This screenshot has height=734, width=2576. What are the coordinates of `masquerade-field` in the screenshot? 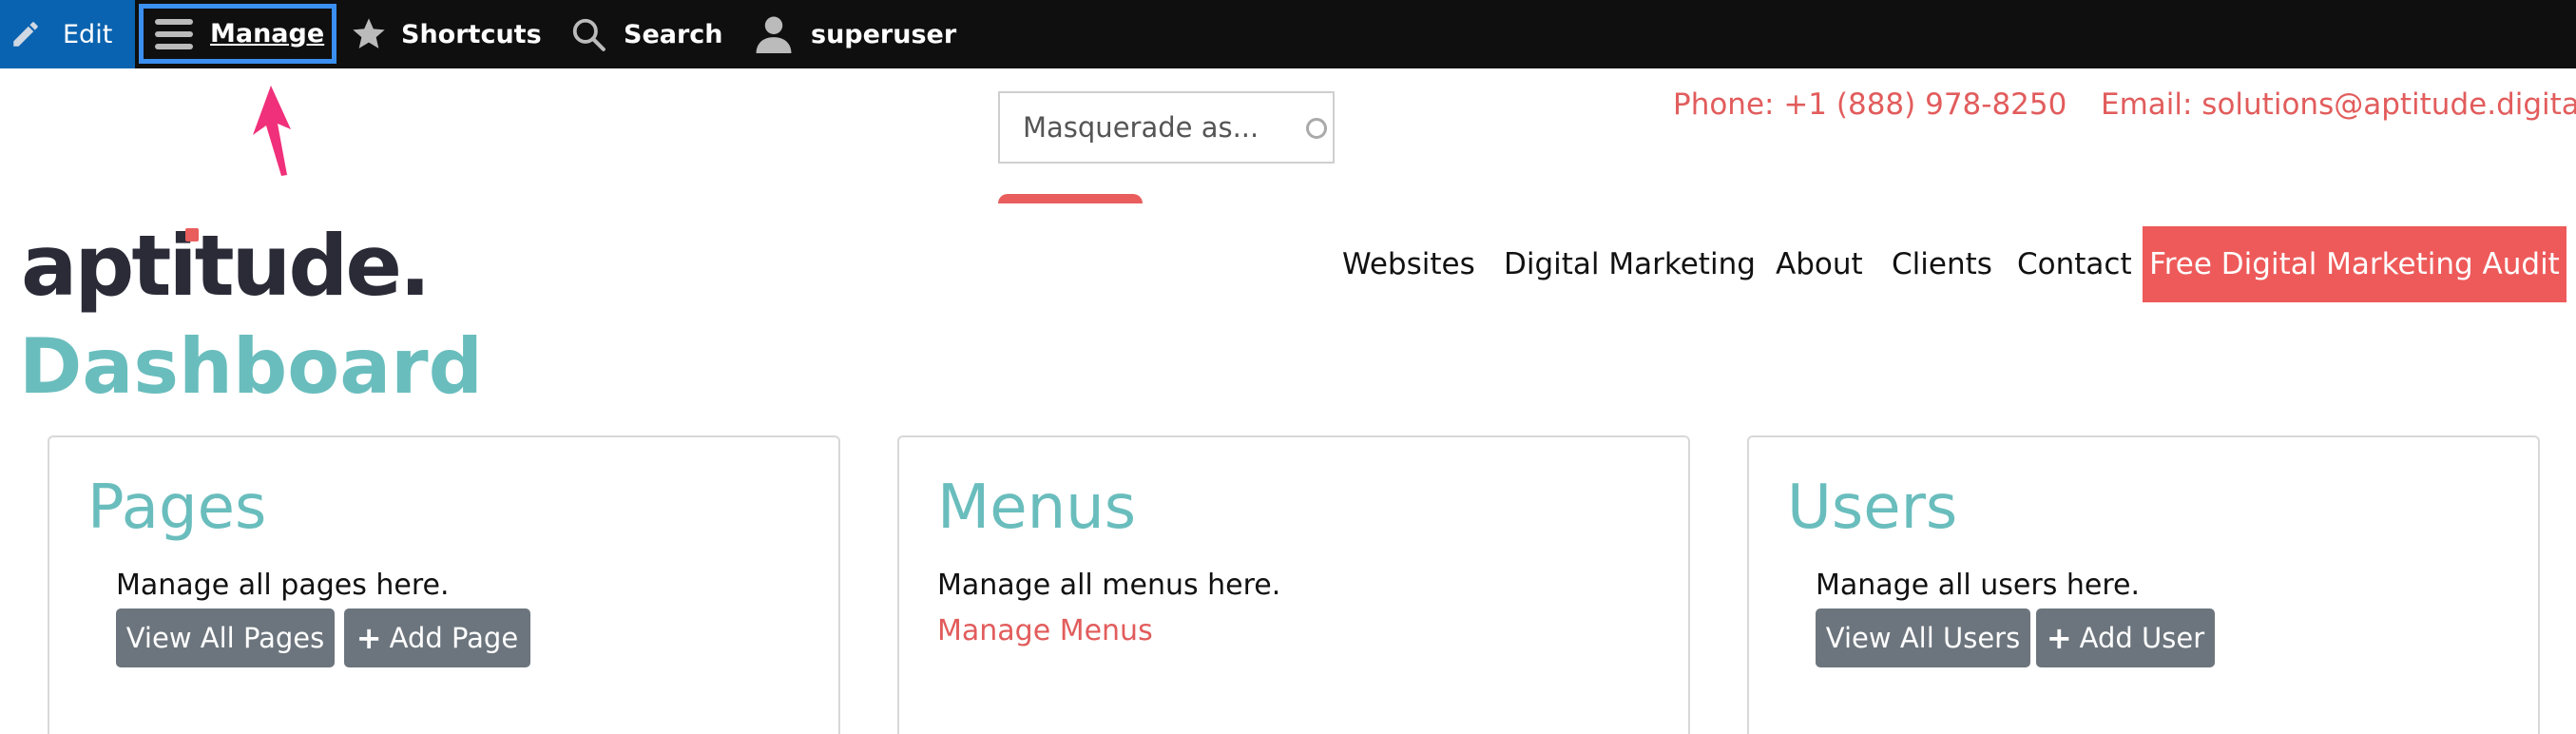 It's located at (1166, 128).